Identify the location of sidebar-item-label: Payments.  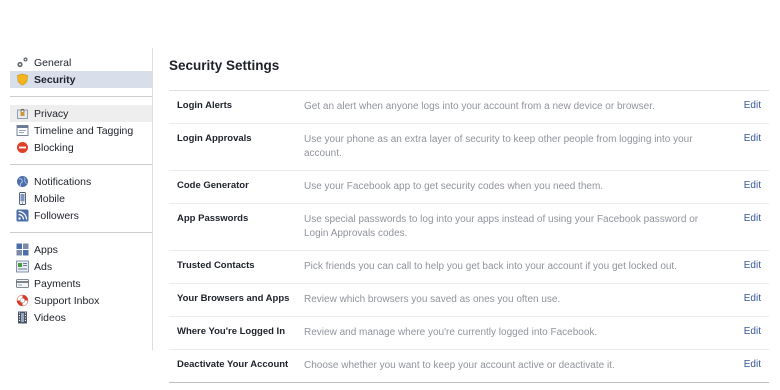
(57, 283).